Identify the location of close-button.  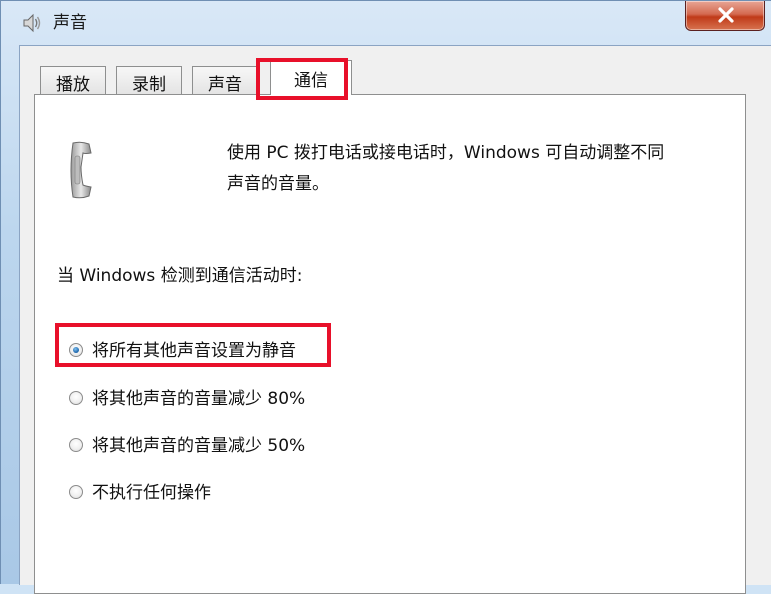
(725, 16).